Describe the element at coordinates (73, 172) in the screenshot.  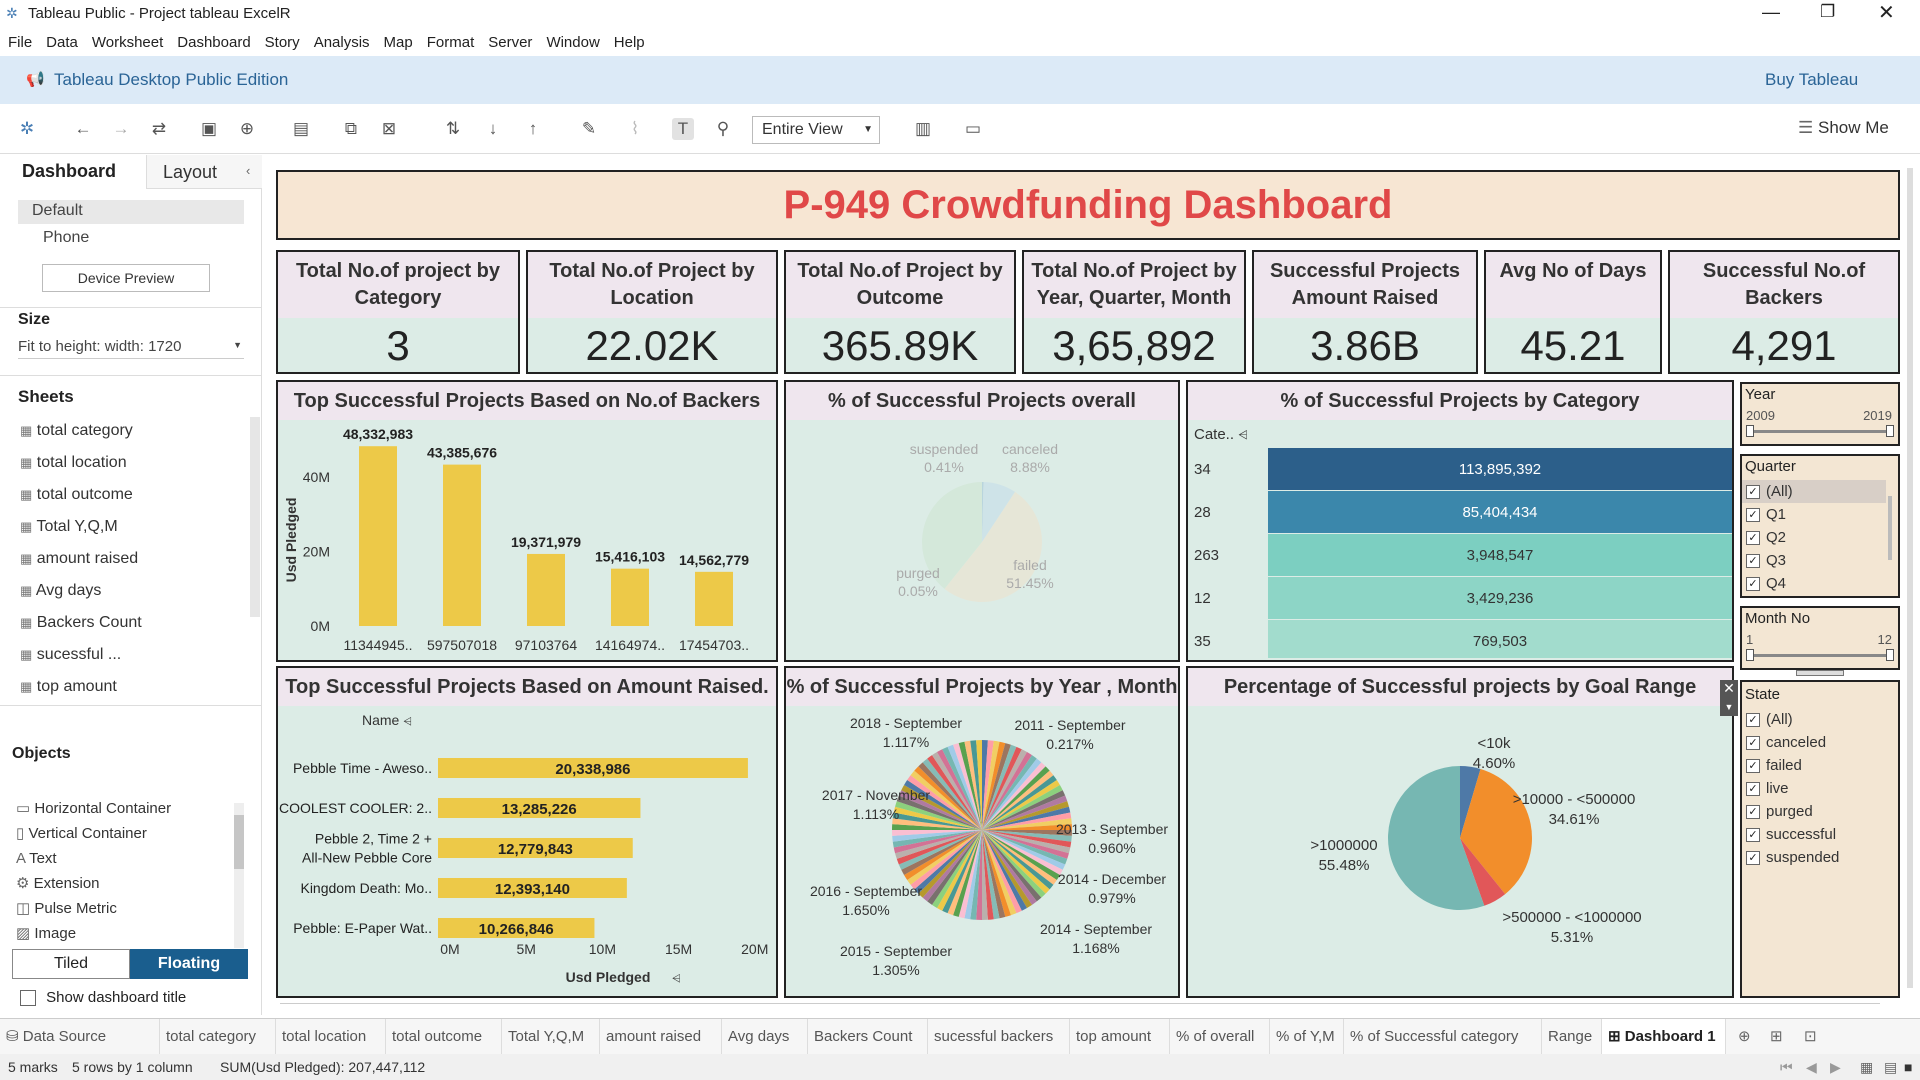
I see `tab-dashboard: Dashboard` at that location.